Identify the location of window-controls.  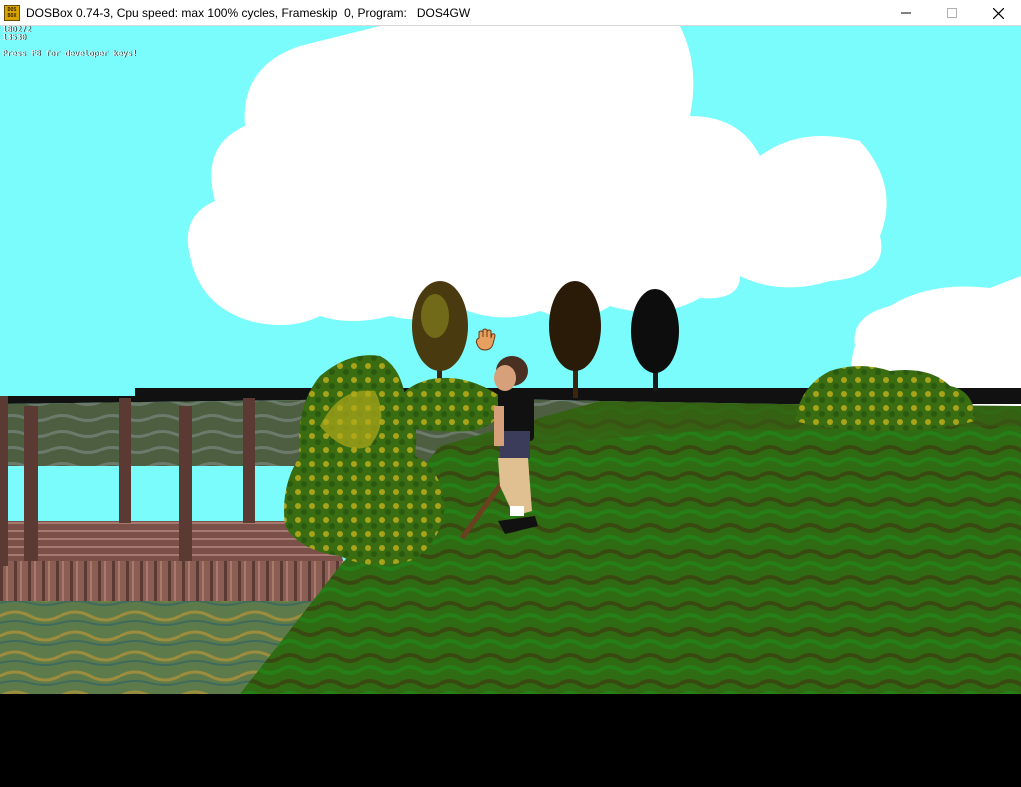
(952, 13).